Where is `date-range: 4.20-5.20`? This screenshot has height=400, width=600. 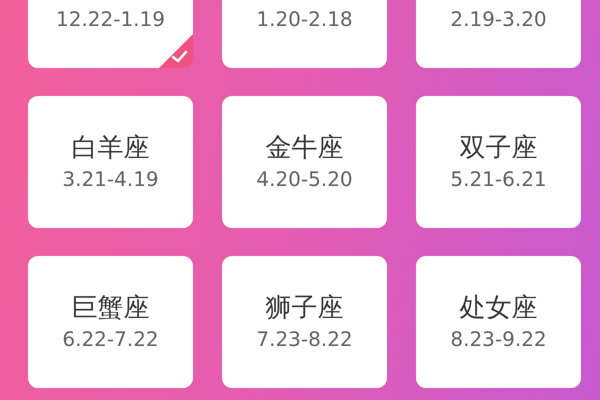 date-range: 4.20-5.20 is located at coordinates (304, 179).